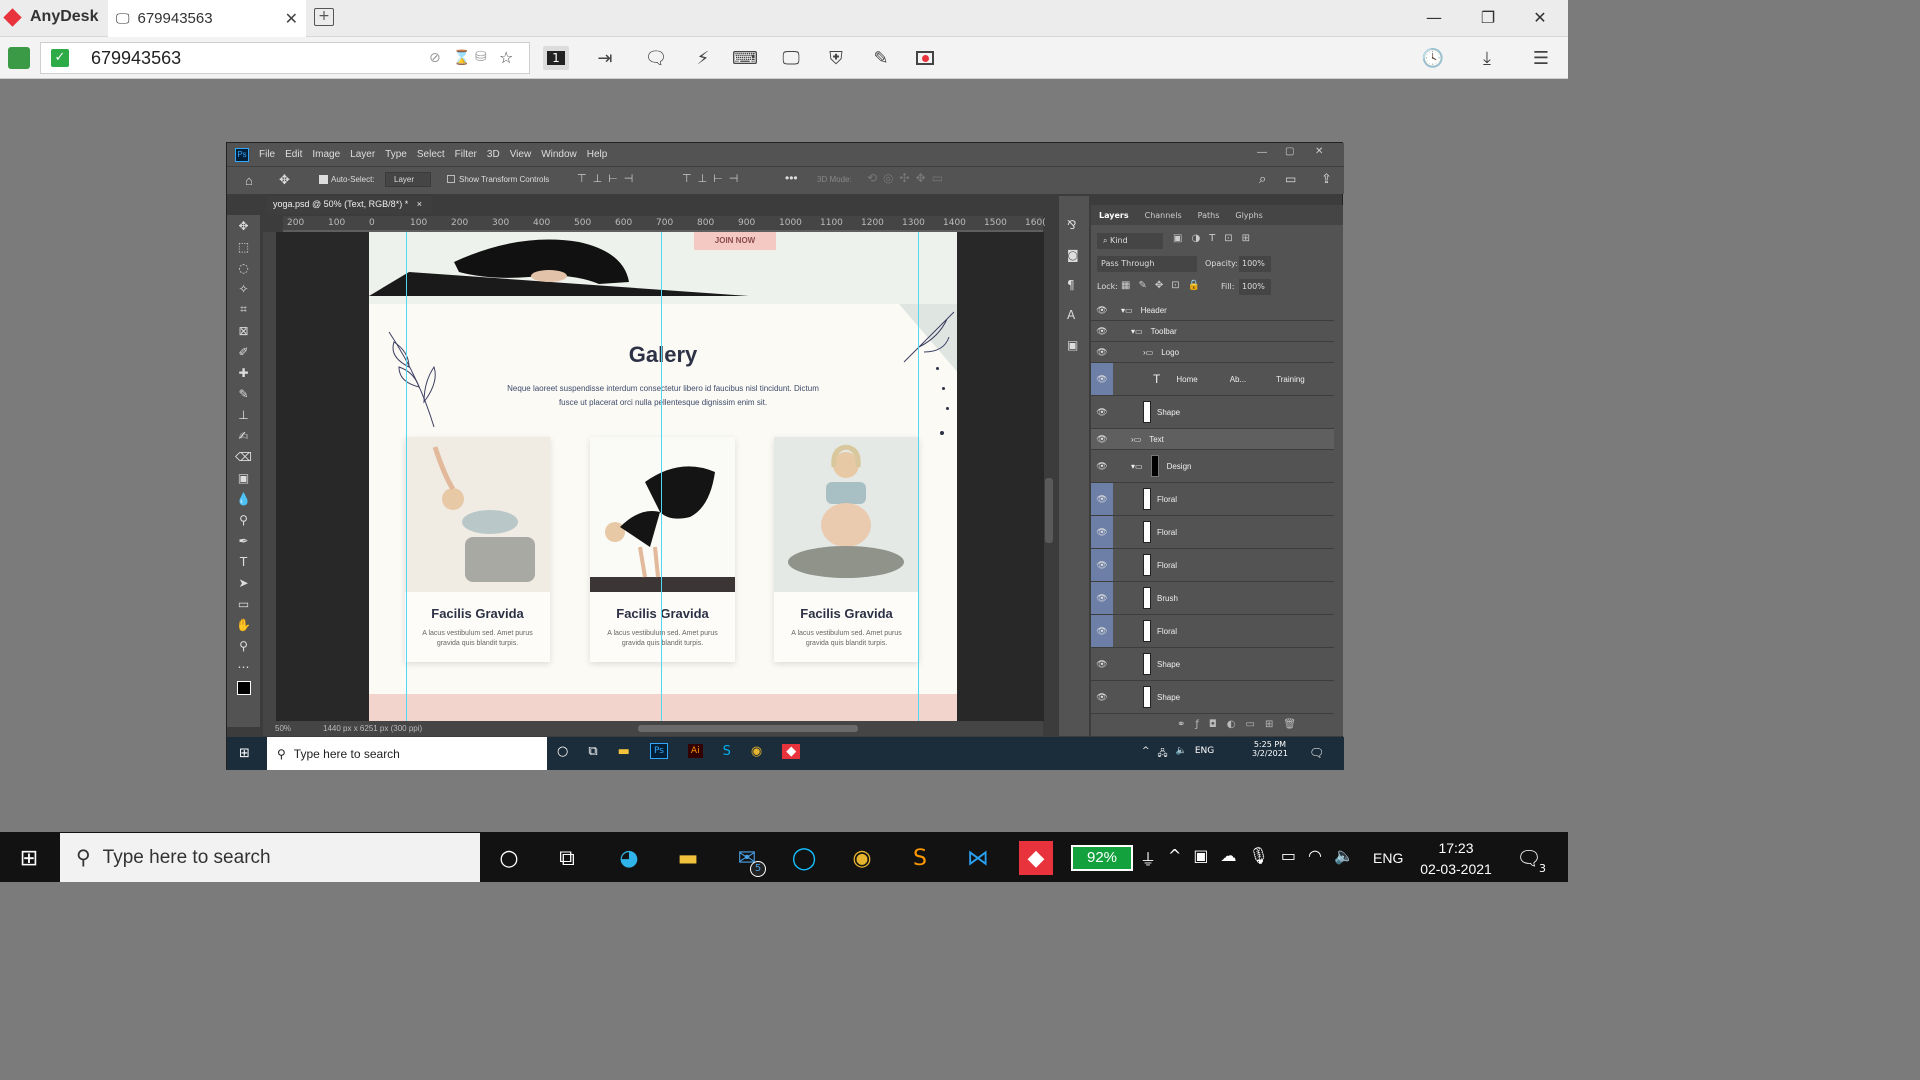 This screenshot has height=1080, width=1920. Describe the element at coordinates (713, 178) in the screenshot. I see `distribute-icons: ⊤⊥⊢⊣` at that location.